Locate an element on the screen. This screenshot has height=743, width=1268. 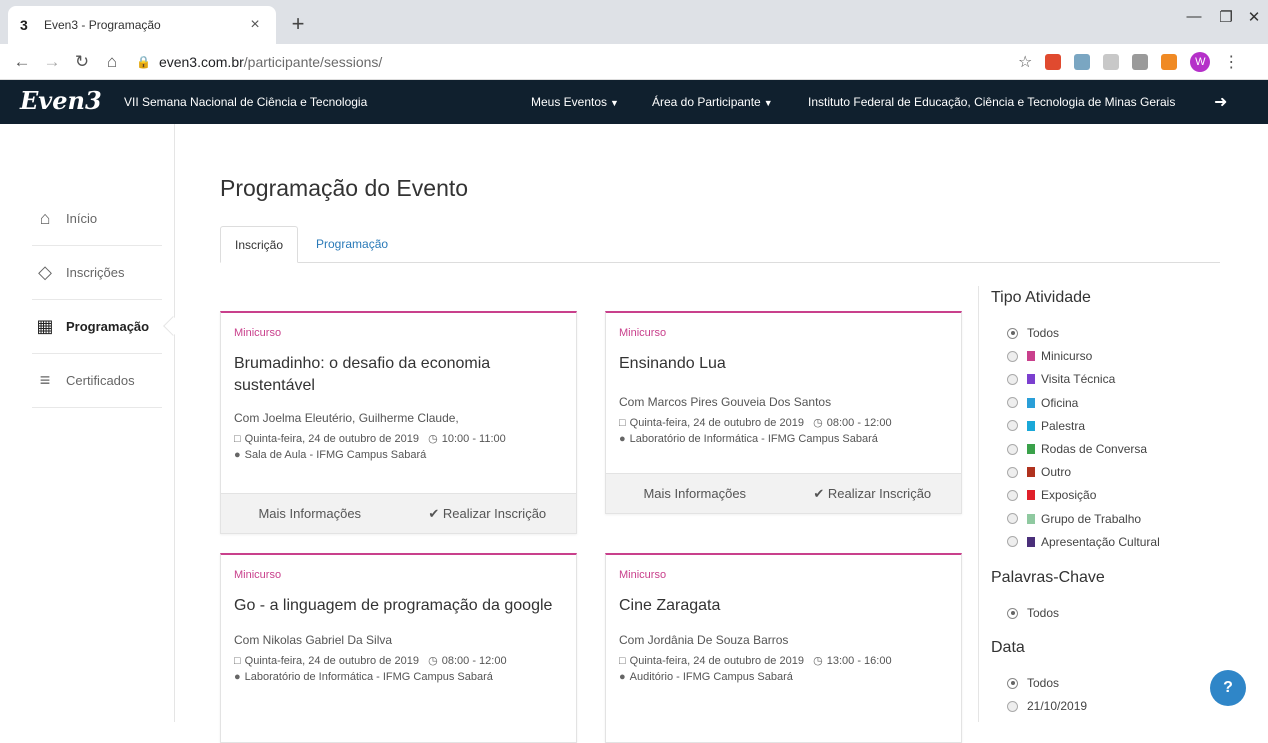
calendar-small-icon: □ is located at coordinates (237, 661).